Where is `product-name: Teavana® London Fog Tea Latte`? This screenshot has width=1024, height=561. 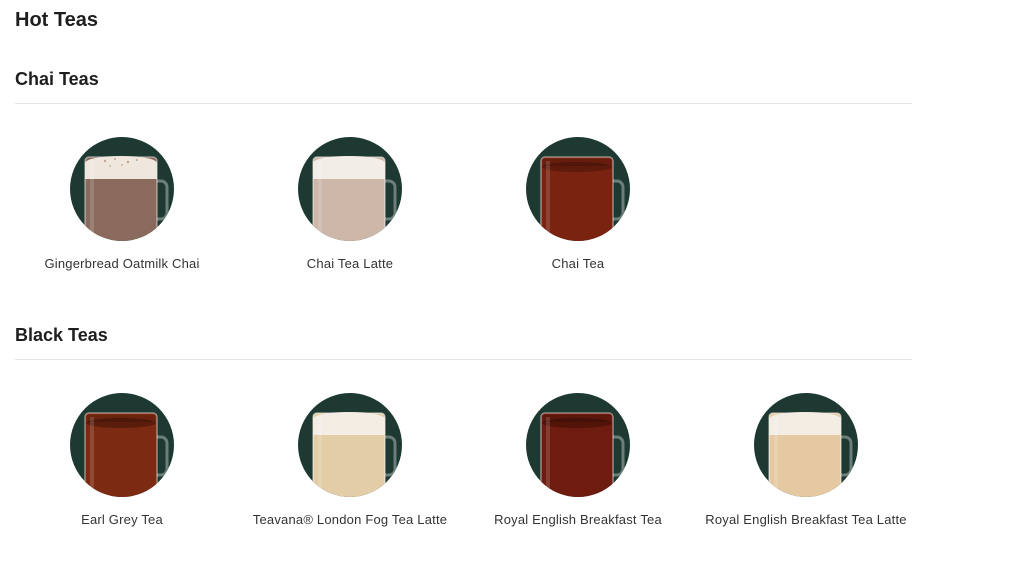 product-name: Teavana® London Fog Tea Latte is located at coordinates (350, 519).